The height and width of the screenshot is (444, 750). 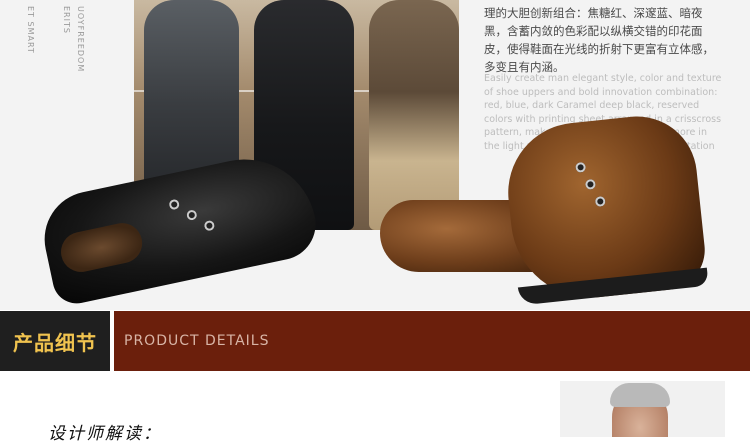 What do you see at coordinates (414, 115) in the screenshot?
I see `model-right` at bounding box center [414, 115].